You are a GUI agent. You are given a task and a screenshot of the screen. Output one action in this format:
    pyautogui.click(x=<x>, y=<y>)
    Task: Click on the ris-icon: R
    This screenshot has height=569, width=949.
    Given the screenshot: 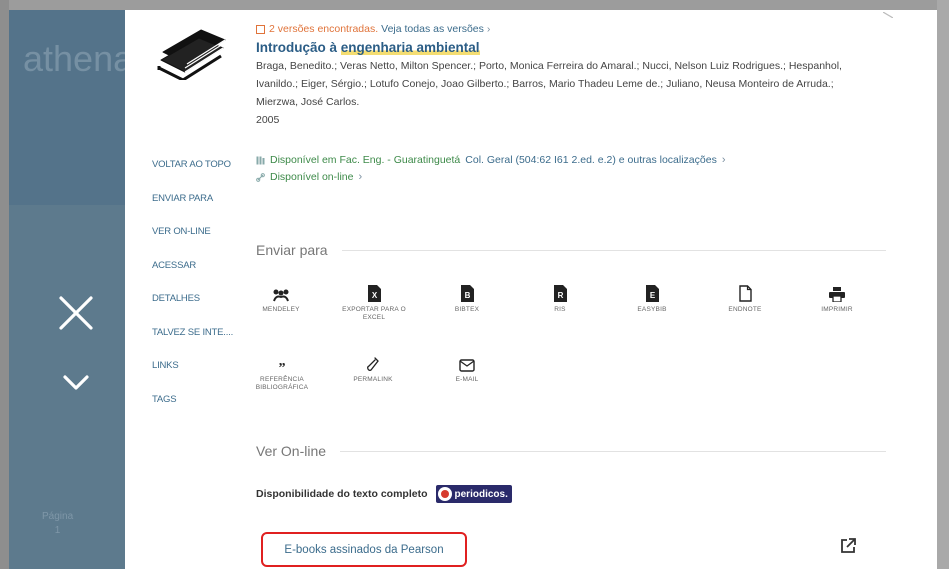 What is the action you would take?
    pyautogui.click(x=560, y=293)
    